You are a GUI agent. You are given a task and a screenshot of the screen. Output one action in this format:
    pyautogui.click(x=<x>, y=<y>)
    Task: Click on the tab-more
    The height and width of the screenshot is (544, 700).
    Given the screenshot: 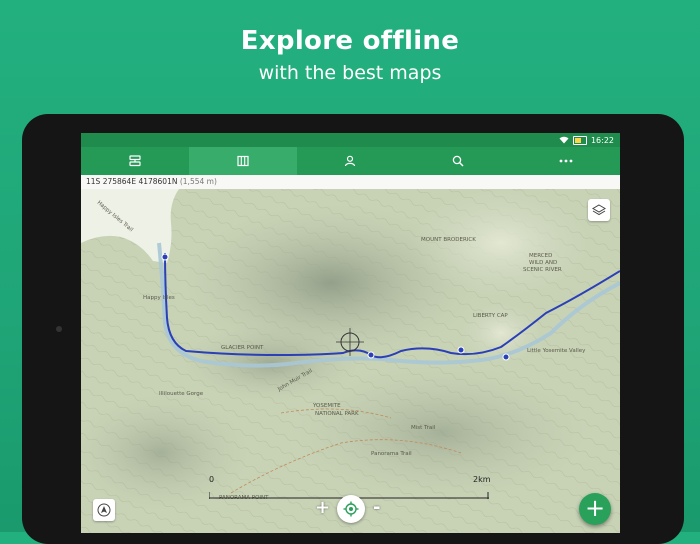 What is the action you would take?
    pyautogui.click(x=566, y=161)
    